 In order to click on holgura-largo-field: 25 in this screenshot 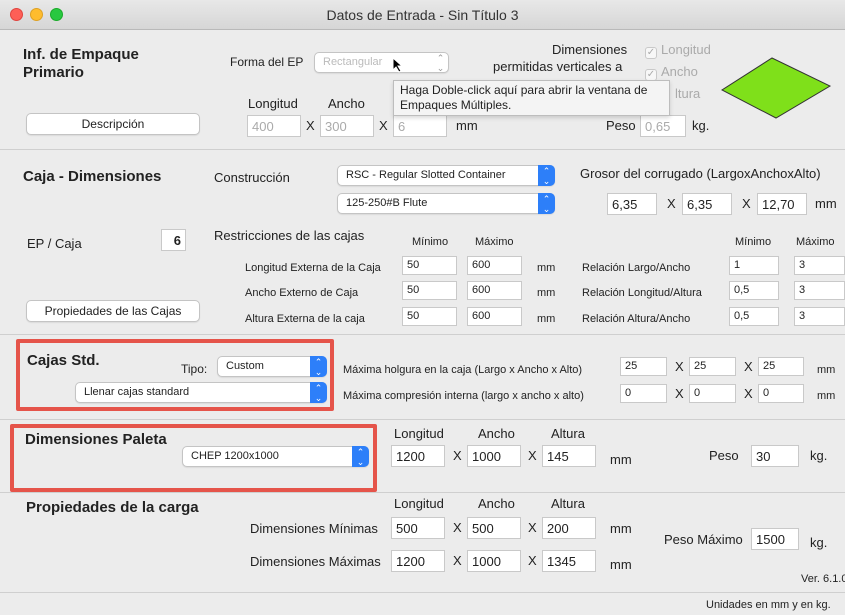, I will do `click(643, 366)`.